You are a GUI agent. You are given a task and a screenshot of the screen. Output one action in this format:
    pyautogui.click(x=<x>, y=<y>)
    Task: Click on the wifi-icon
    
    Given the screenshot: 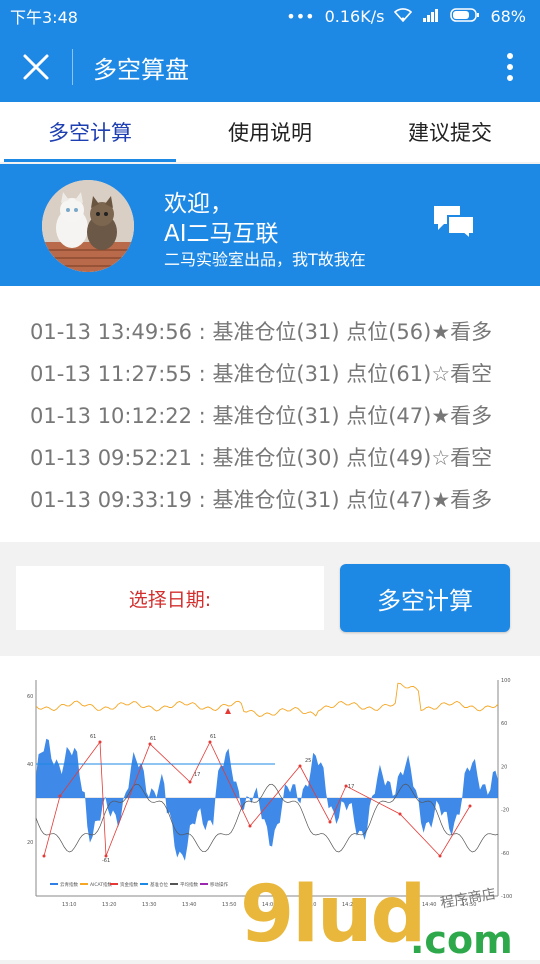 What is the action you would take?
    pyautogui.click(x=403, y=16)
    